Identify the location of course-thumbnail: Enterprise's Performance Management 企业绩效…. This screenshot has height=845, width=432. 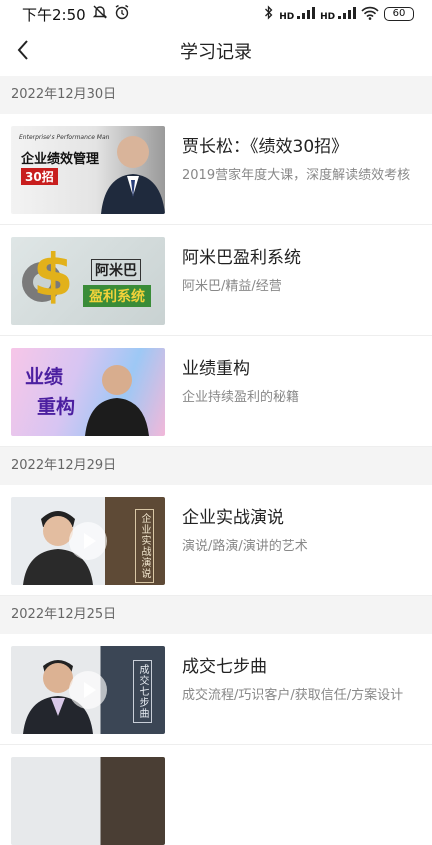
(88, 170).